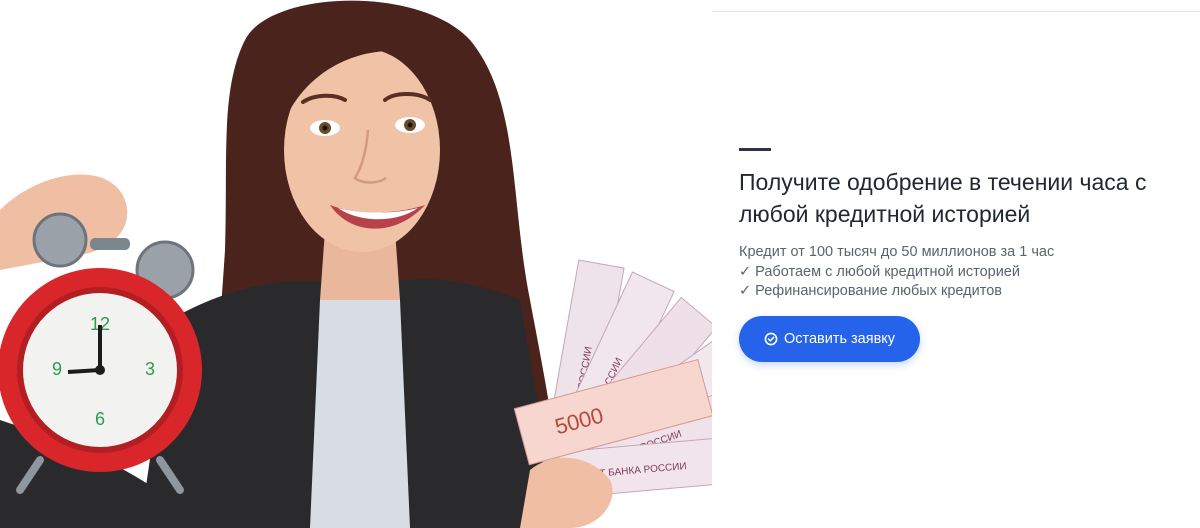 This screenshot has height=528, width=1200. I want to click on leave-request-button: Оставить заявку, so click(829, 338).